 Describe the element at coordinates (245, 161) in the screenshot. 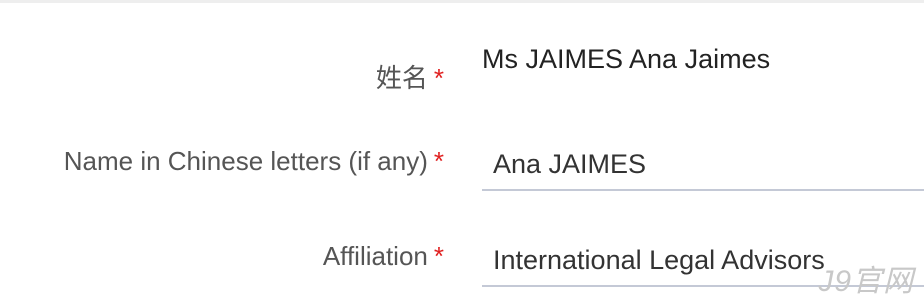

I see `chinese-name-label-text: Name in Chinese letters (if any)` at that location.